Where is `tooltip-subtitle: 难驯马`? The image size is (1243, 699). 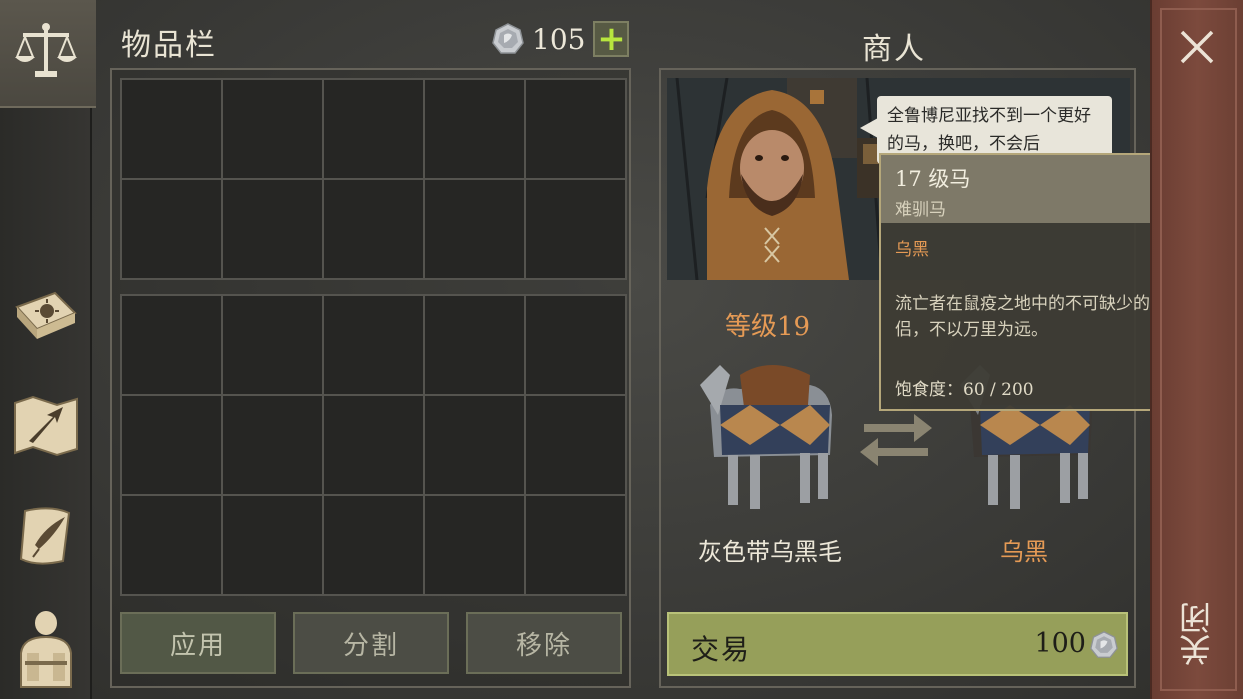
tooltip-subtitle: 难驯马 is located at coordinates (920, 210).